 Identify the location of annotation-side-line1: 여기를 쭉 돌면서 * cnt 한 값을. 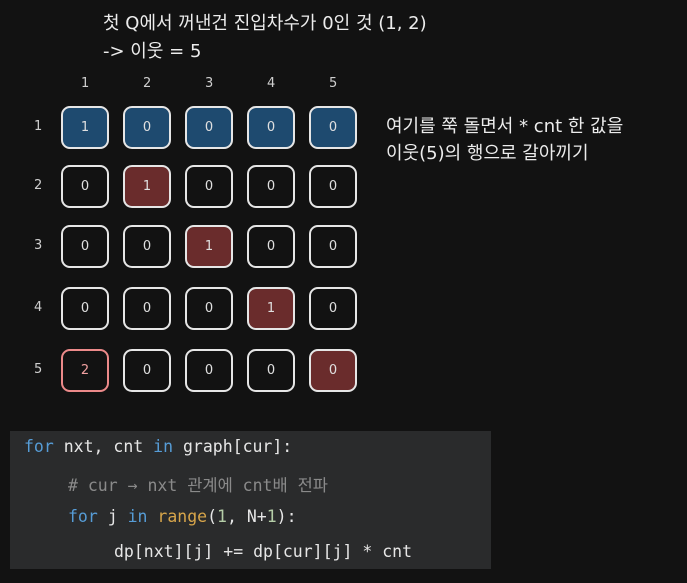
(505, 126).